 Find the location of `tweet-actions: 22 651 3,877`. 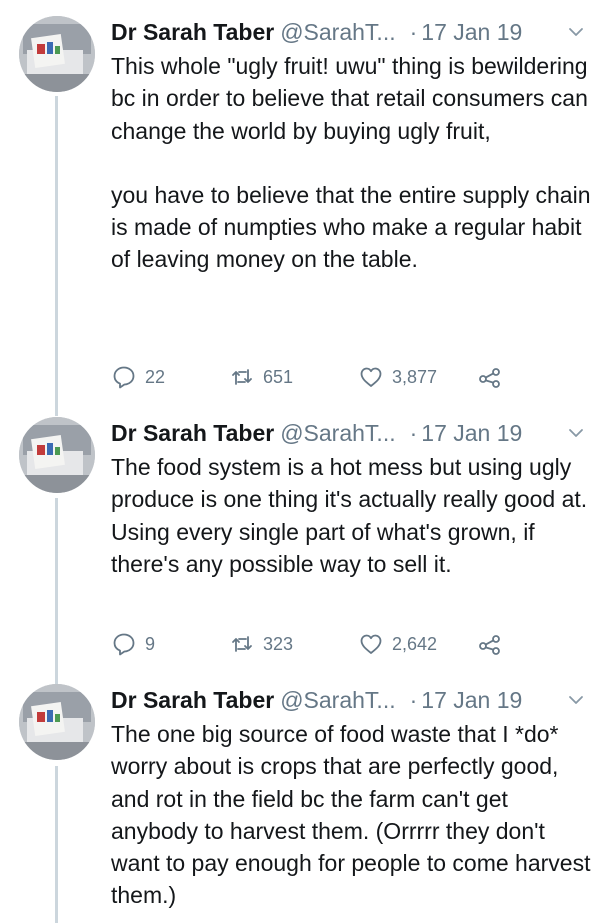

tweet-actions: 22 651 3,877 is located at coordinates (321, 377).